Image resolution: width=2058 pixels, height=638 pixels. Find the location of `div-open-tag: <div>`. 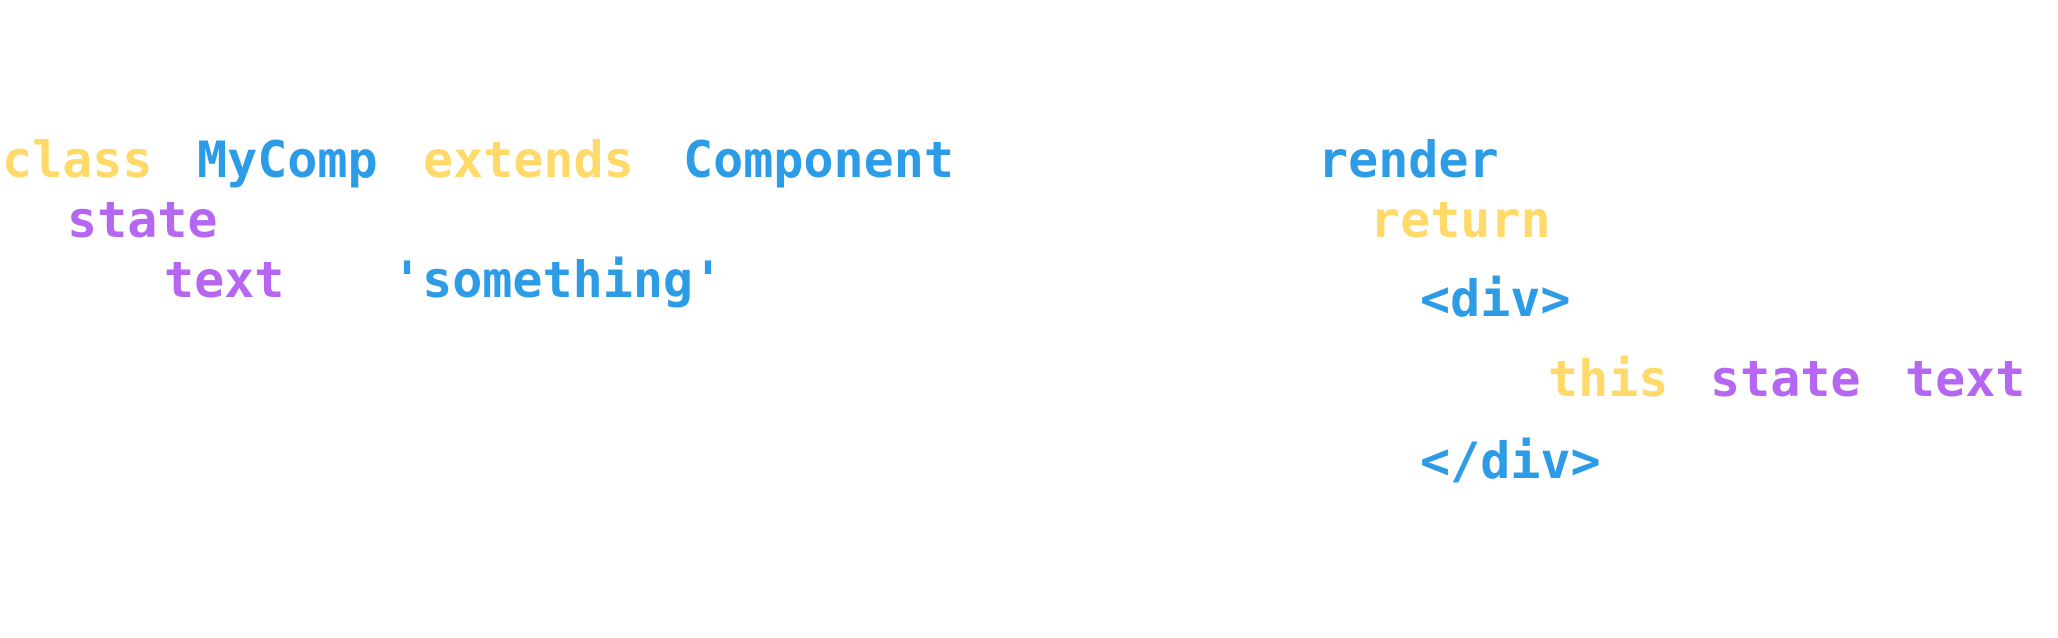

div-open-tag: <div> is located at coordinates (1495, 299).